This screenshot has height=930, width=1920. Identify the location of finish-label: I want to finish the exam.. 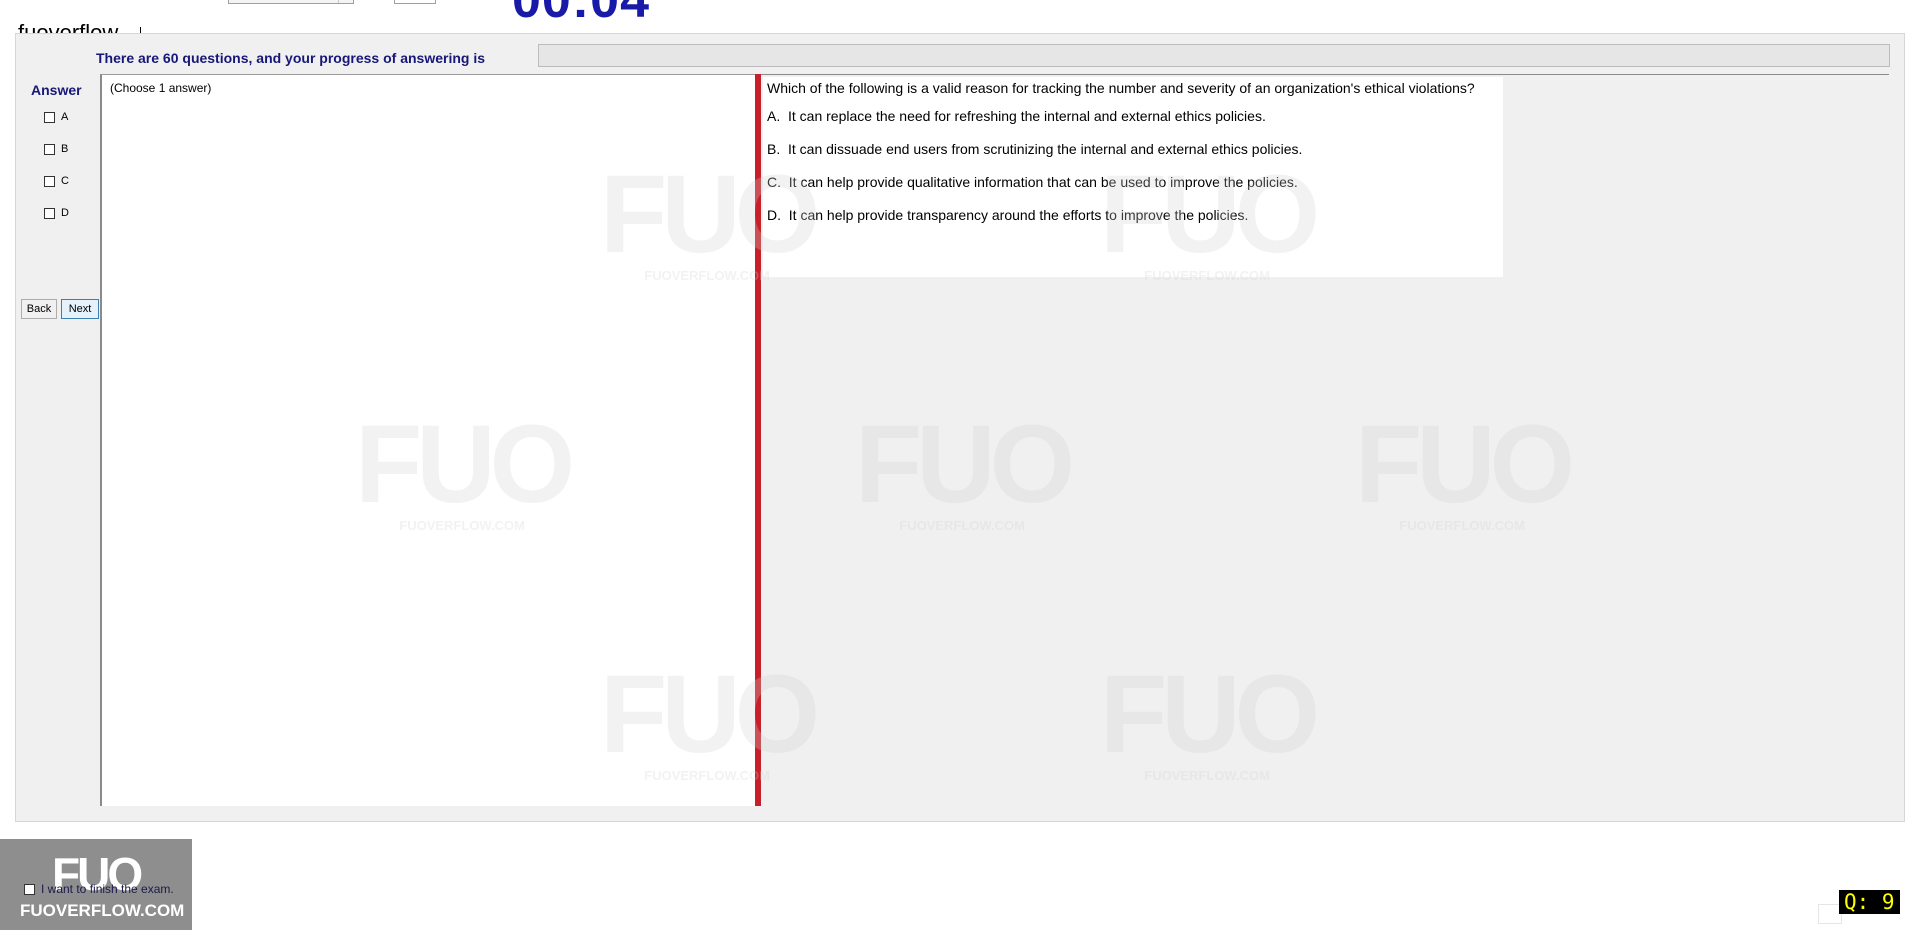
(107, 889).